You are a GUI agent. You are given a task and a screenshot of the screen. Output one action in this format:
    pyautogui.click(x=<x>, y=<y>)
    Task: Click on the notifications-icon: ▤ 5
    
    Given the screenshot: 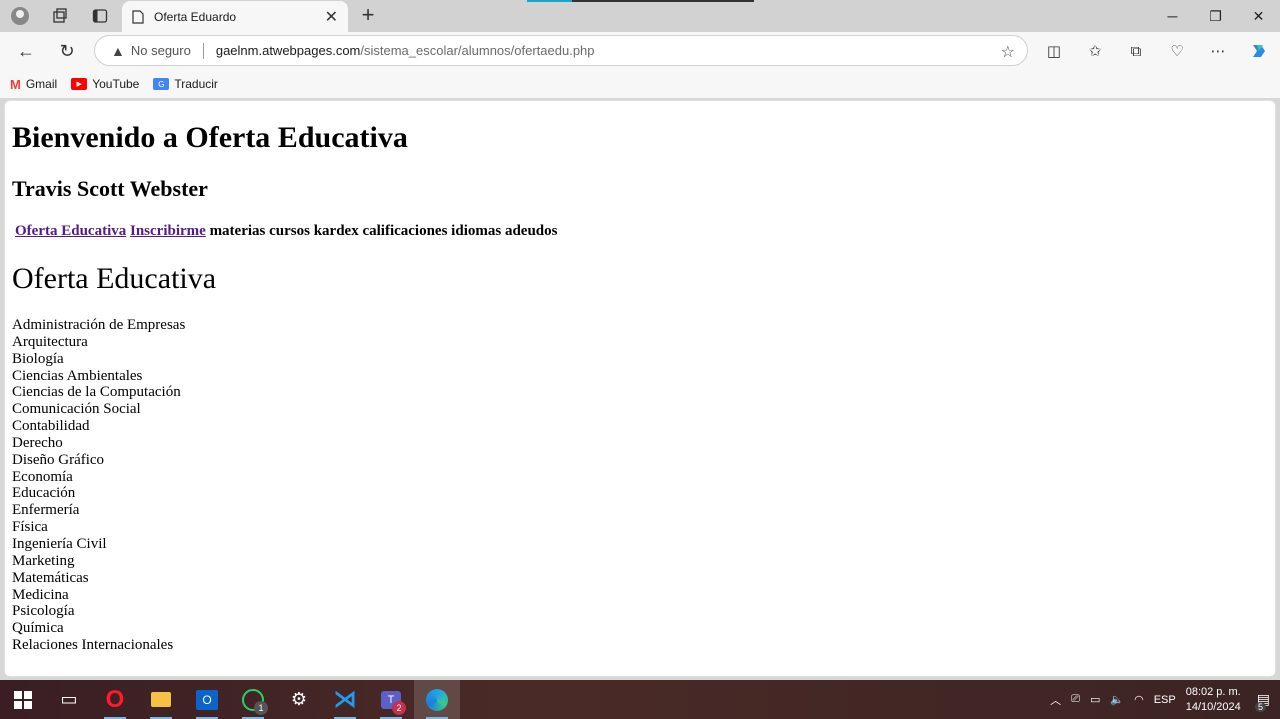 What is the action you would take?
    pyautogui.click(x=1262, y=701)
    